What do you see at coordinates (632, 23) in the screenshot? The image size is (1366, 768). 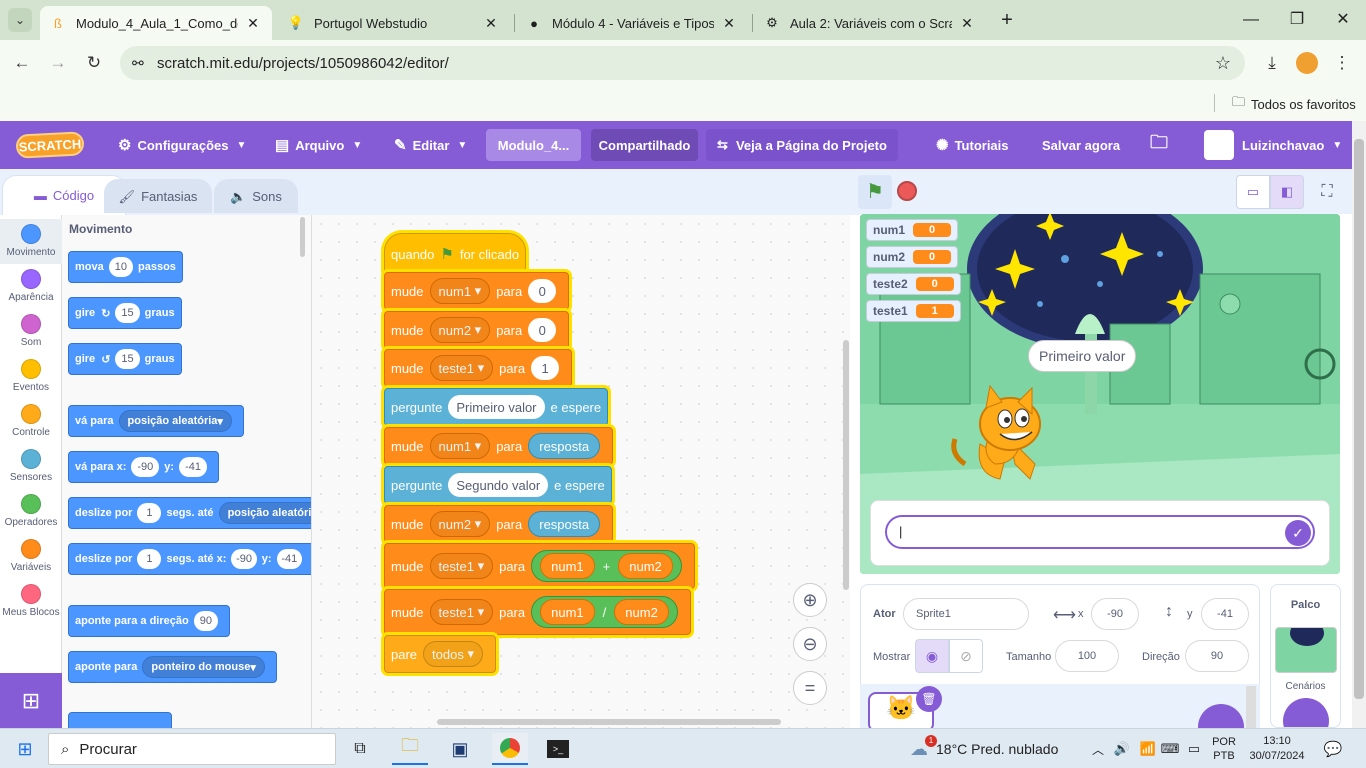 I see `browser-tab-3: ● Módulo 4 - Variáveis e Tipos de ✕` at bounding box center [632, 23].